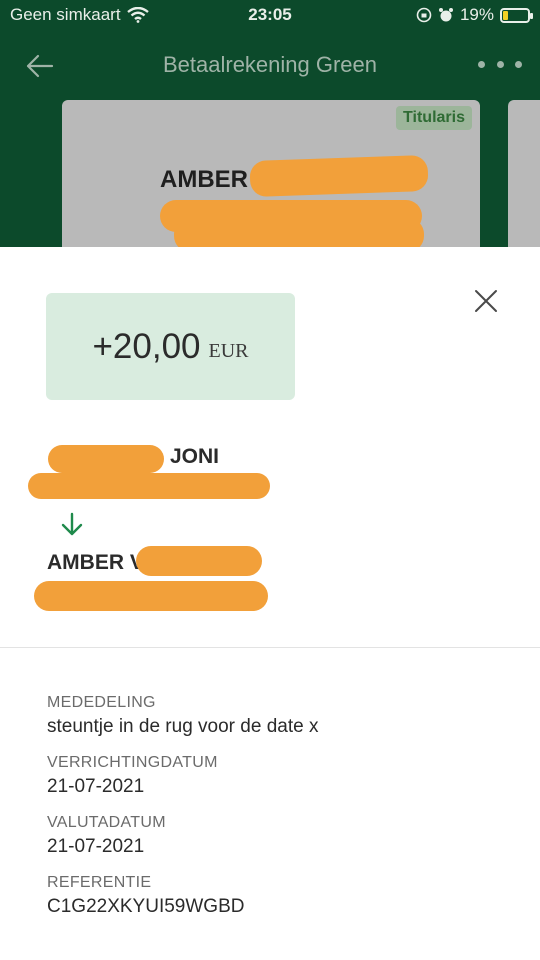  What do you see at coordinates (270, 647) in the screenshot?
I see `divider` at bounding box center [270, 647].